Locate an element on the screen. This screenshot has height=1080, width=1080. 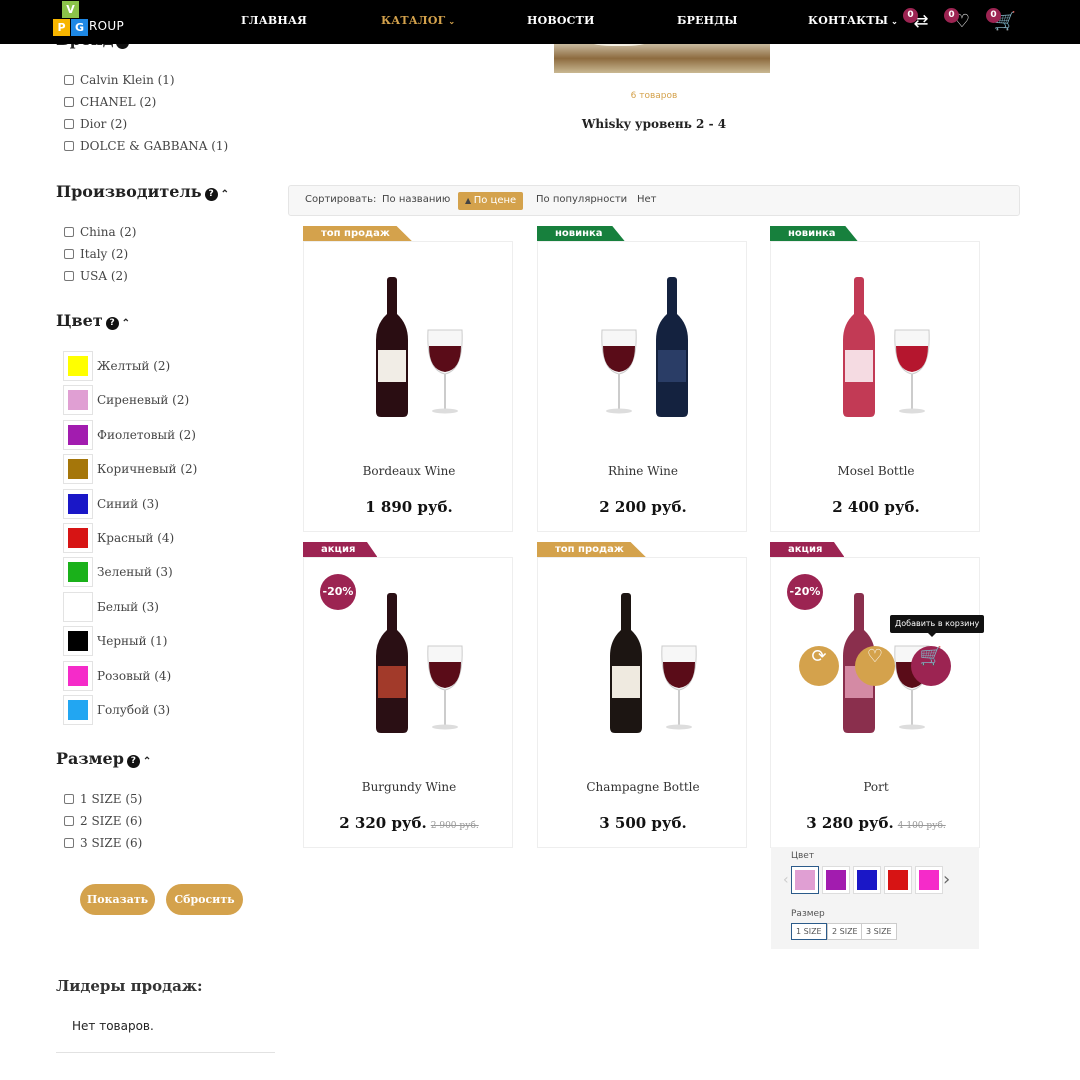
product-card: Rhine Wine 2 200 руб. is located at coordinates (642, 386).